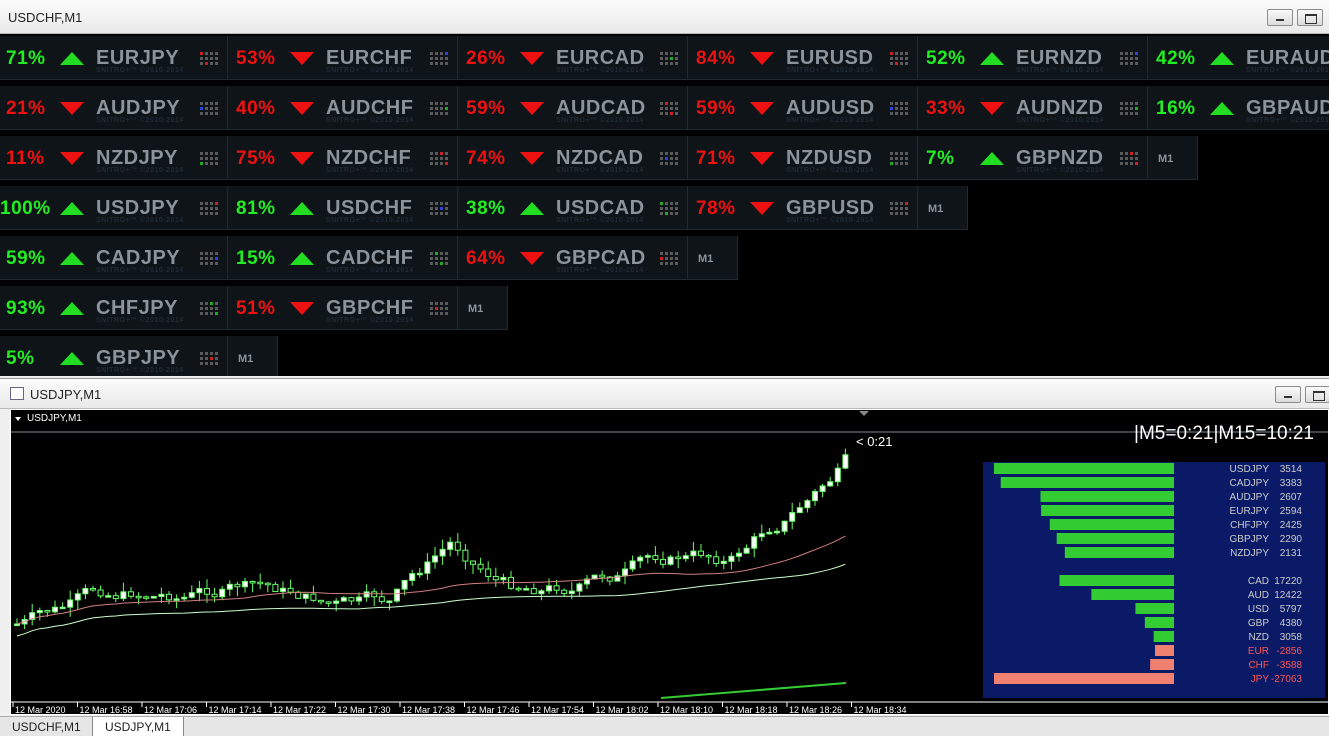 The width and height of the screenshot is (1329, 736). I want to click on dropdown-triangle-icon, so click(18, 419).